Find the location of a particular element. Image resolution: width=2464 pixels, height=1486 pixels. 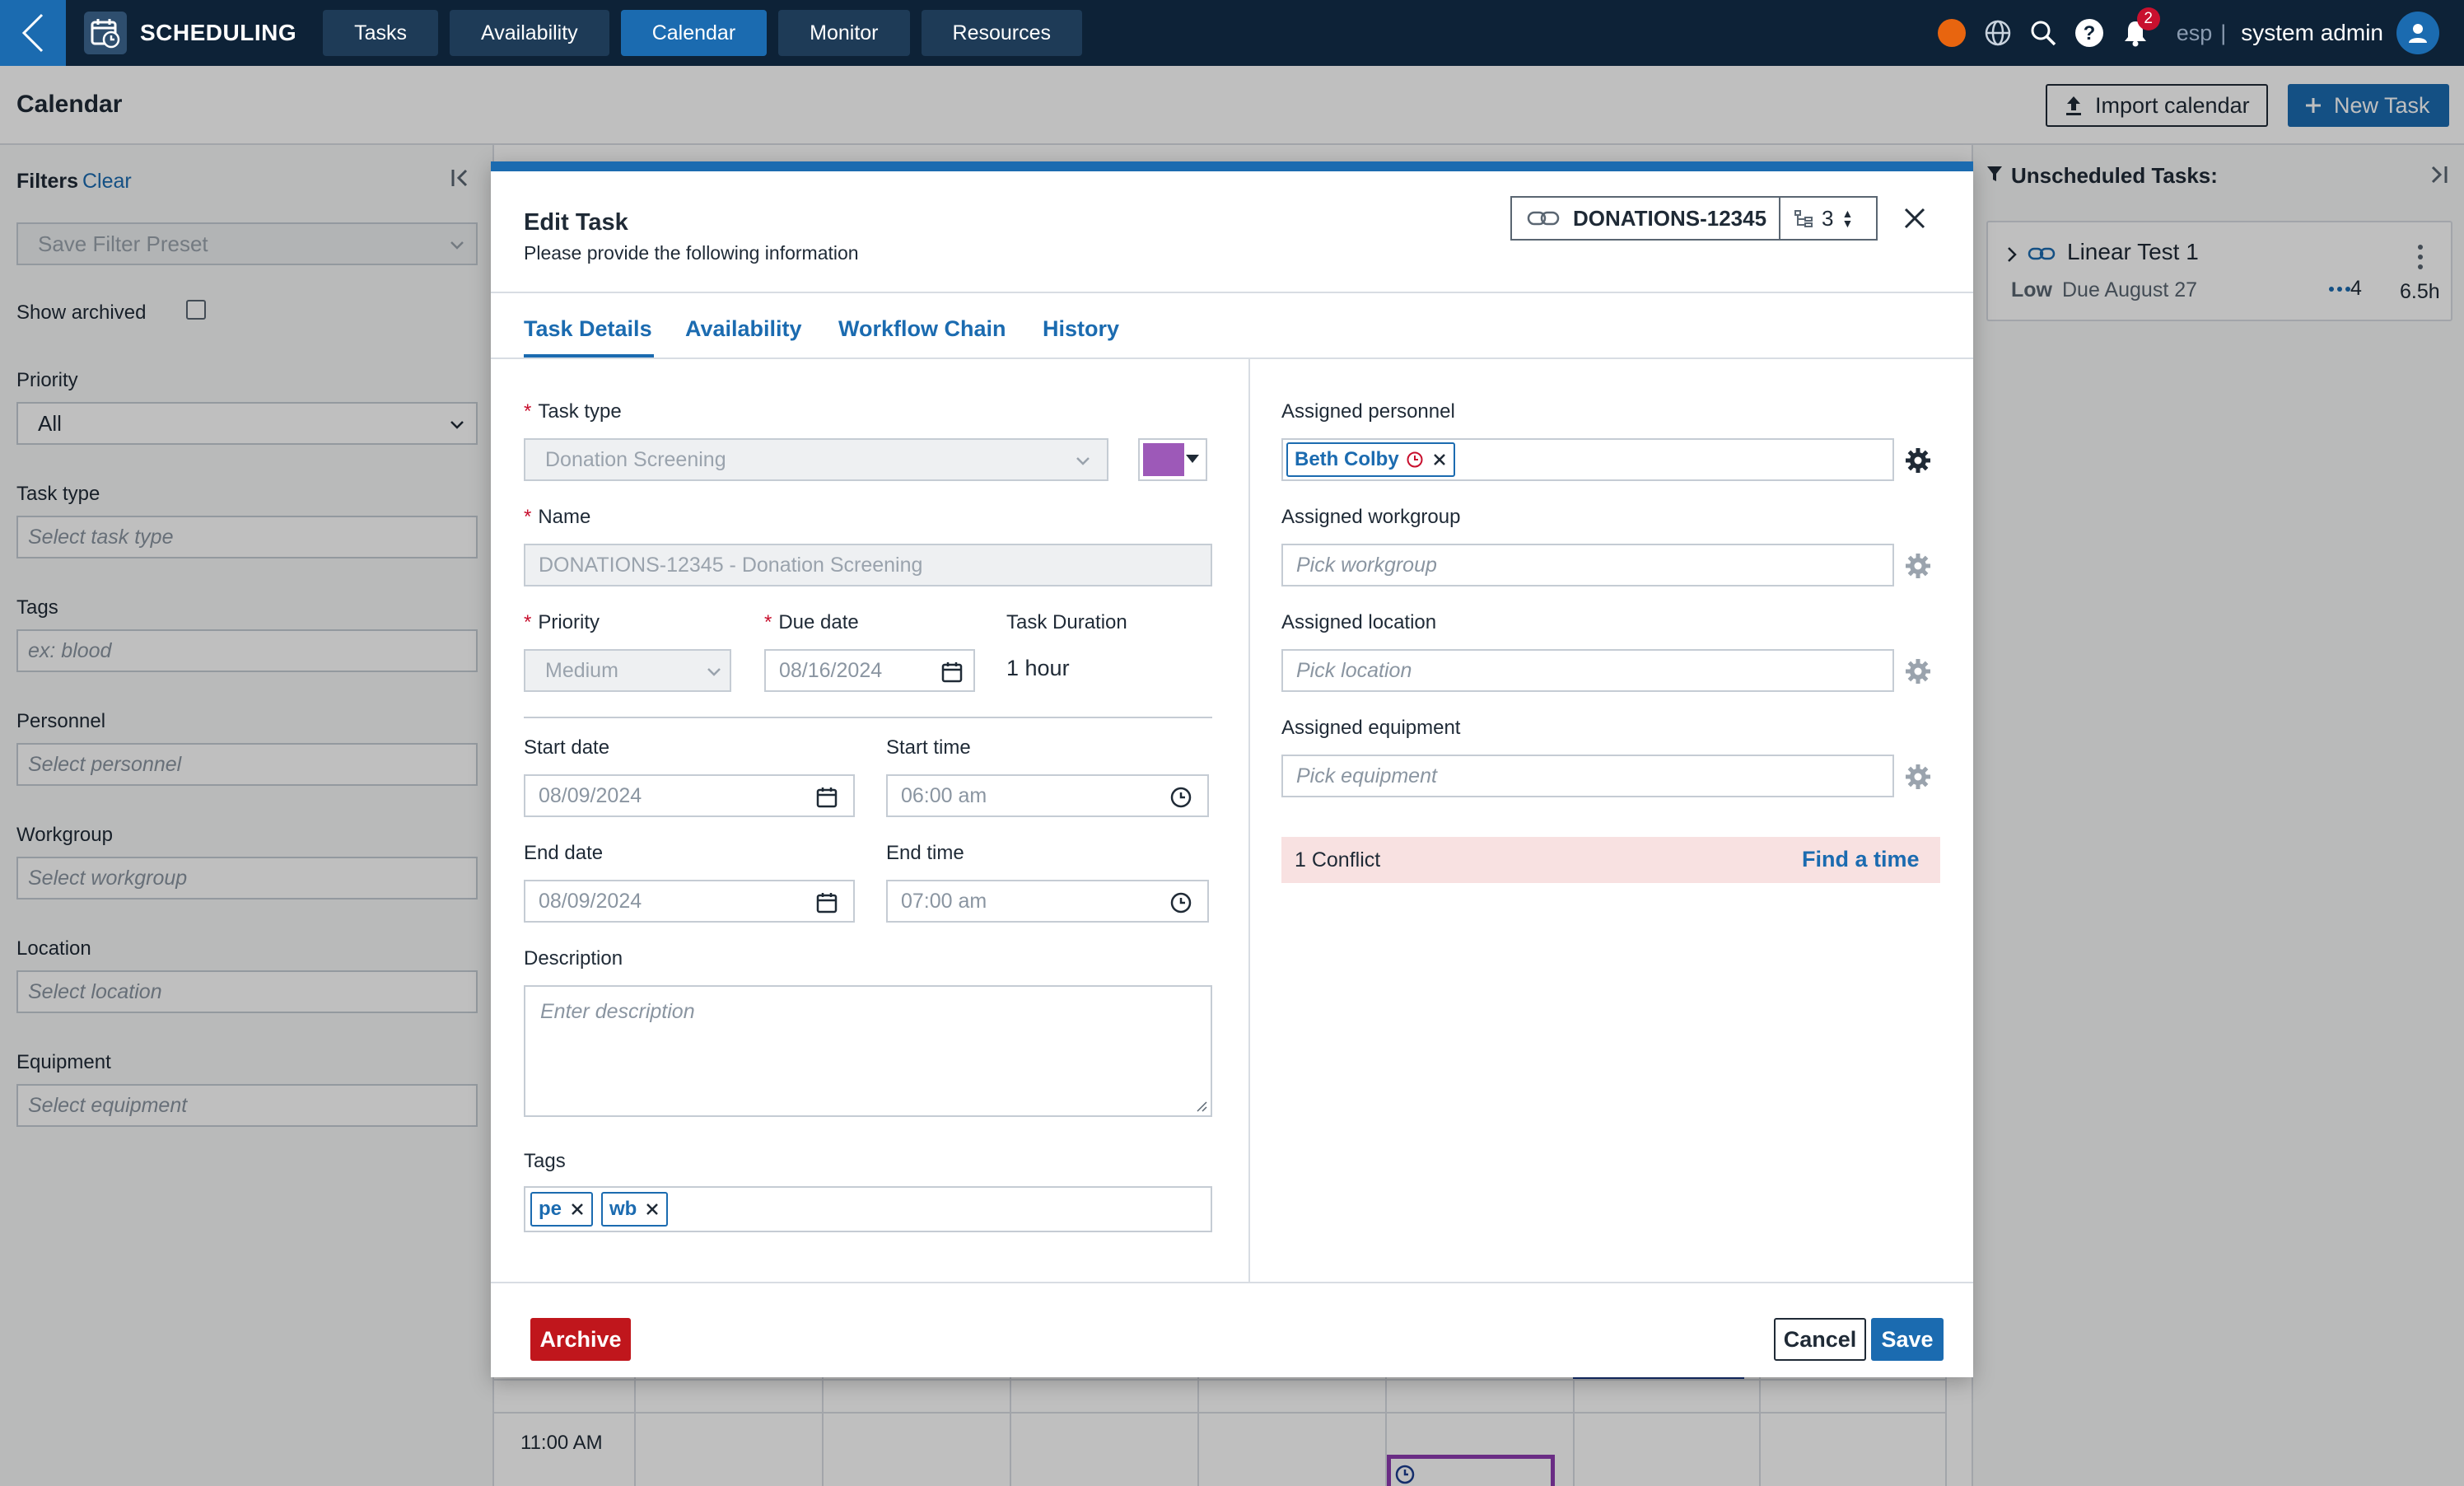

start-time-value: 06:00 am is located at coordinates (944, 795).